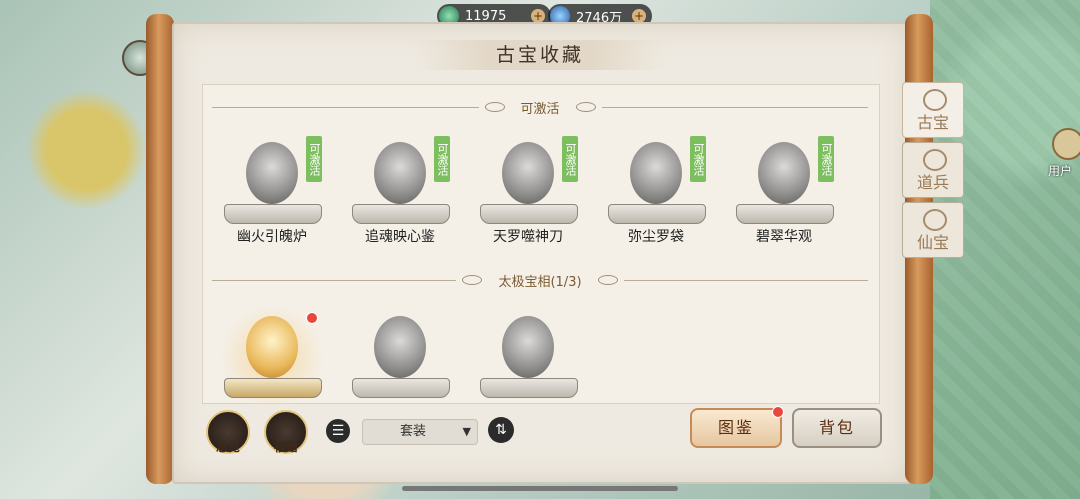 This screenshot has width=1080, height=499. I want to click on set-filter-dropdown: 套装 ▼, so click(420, 432).